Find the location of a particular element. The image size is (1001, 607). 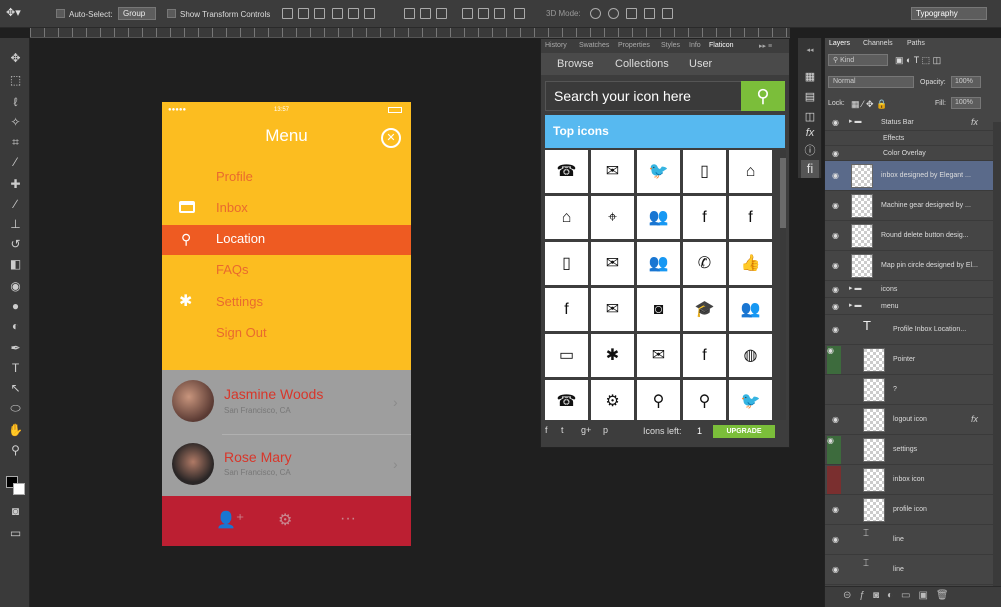

filter-type-icons: ▣ ◐ T ⬚ ◫ is located at coordinates (918, 60).